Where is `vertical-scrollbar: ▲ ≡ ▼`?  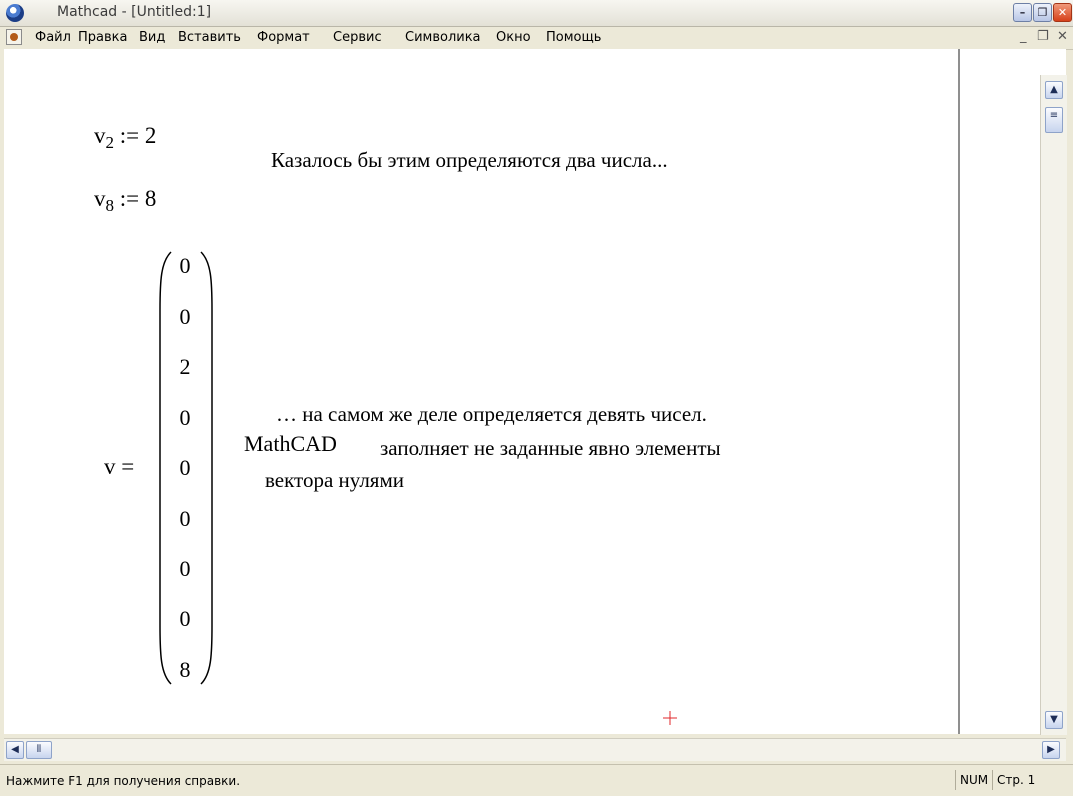 vertical-scrollbar: ▲ ≡ ▼ is located at coordinates (1053, 405).